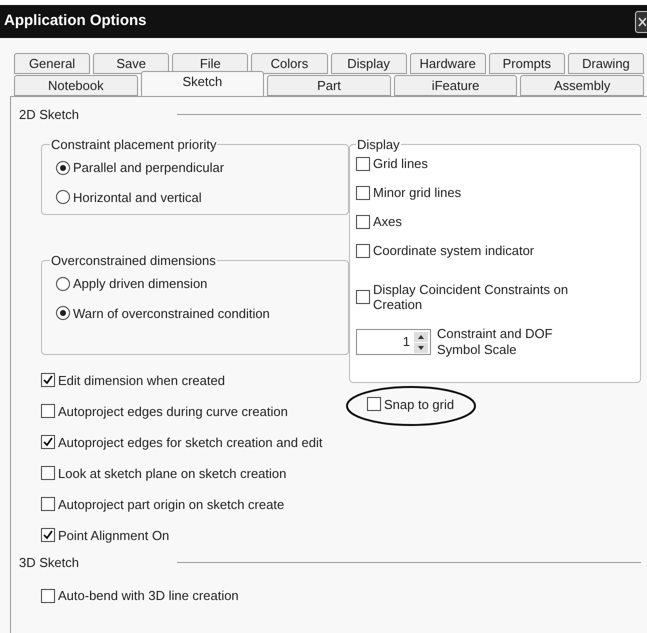 This screenshot has height=633, width=647. I want to click on section-title: 3D Sketch, so click(49, 563).